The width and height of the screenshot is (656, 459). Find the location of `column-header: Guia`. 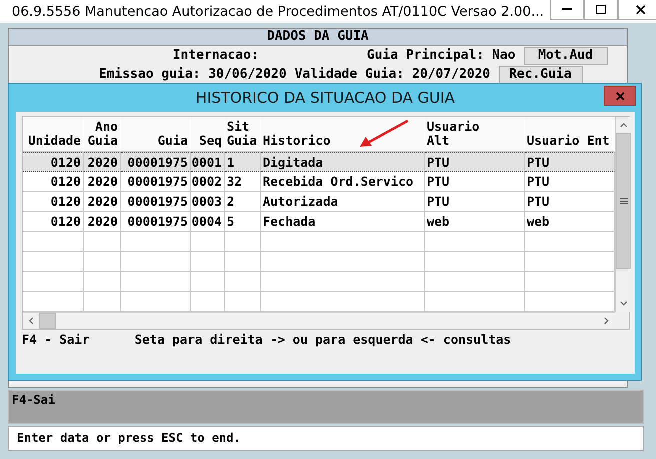

column-header: Guia is located at coordinates (156, 134).